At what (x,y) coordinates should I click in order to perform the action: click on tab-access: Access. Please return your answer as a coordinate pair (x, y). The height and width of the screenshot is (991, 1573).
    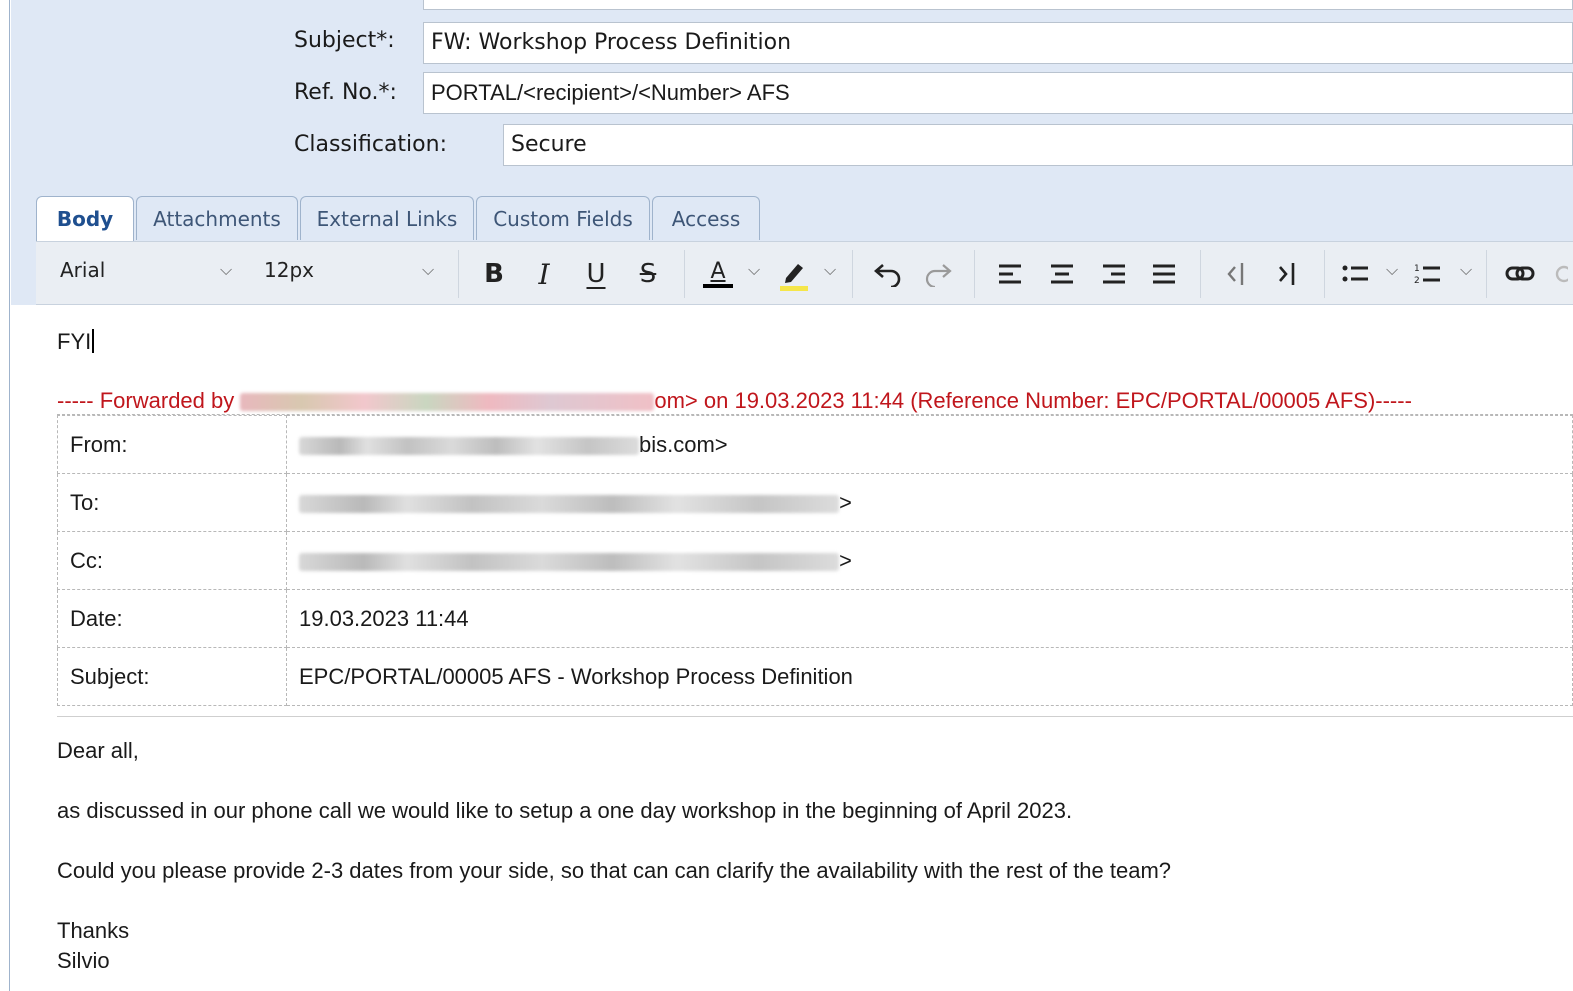
    Looking at the image, I should click on (706, 218).